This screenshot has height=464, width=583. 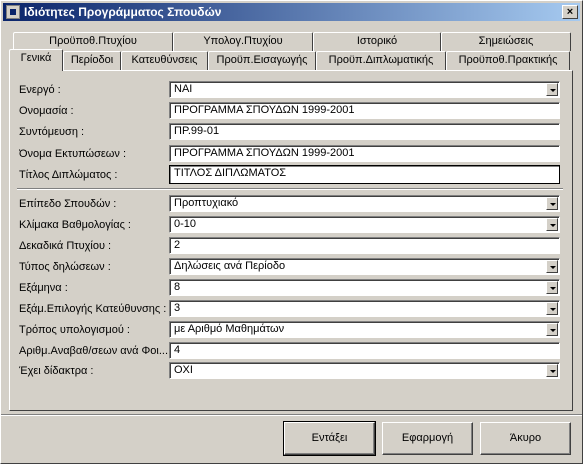 I want to click on section-divider, so click(x=290, y=189).